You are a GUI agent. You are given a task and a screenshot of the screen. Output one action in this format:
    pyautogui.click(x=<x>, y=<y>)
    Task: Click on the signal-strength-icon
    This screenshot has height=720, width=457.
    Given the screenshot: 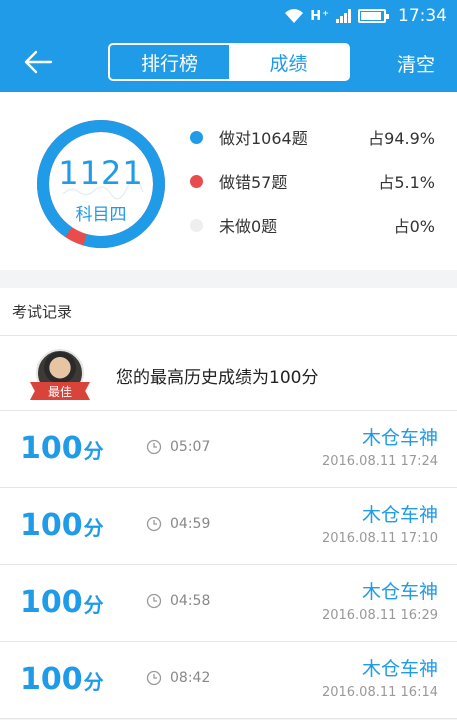 What is the action you would take?
    pyautogui.click(x=343, y=16)
    